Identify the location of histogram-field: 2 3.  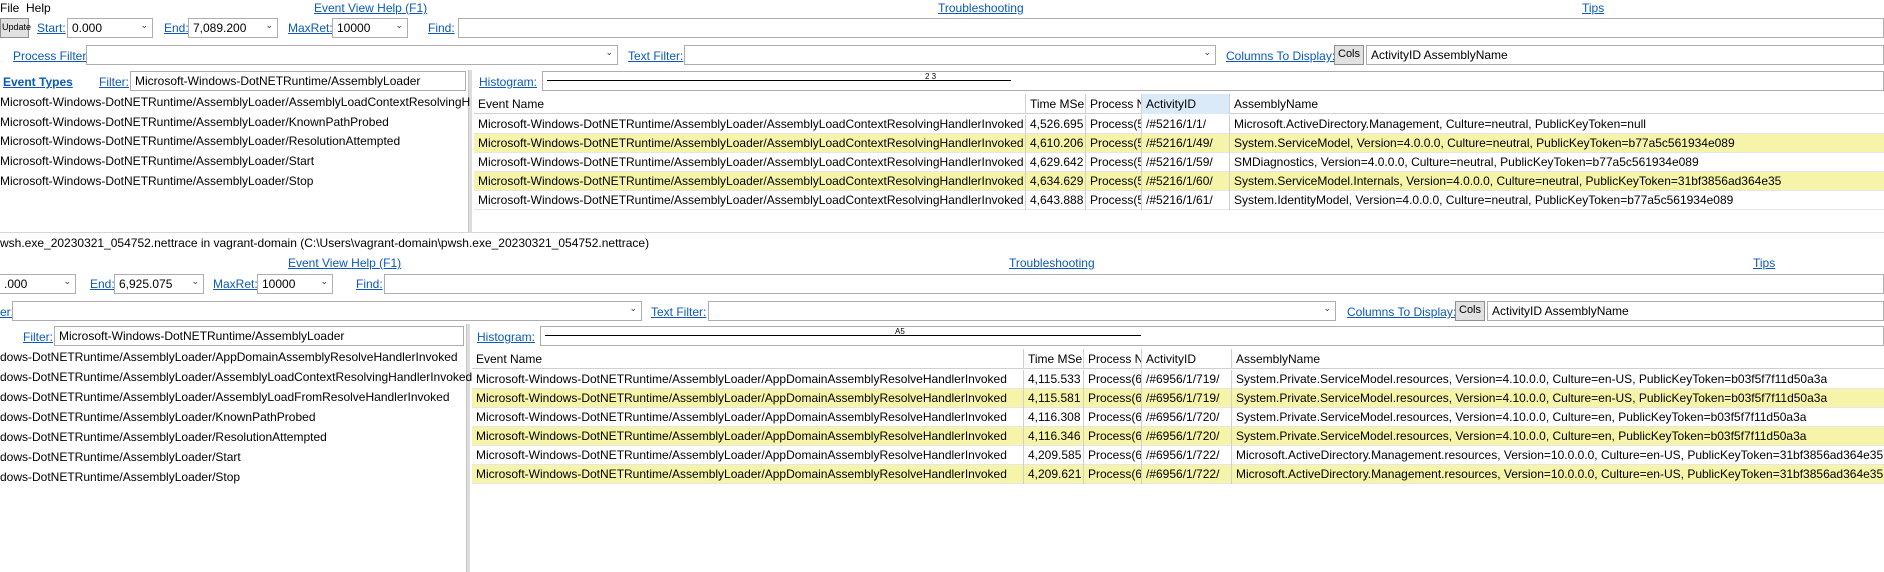
(1213, 81).